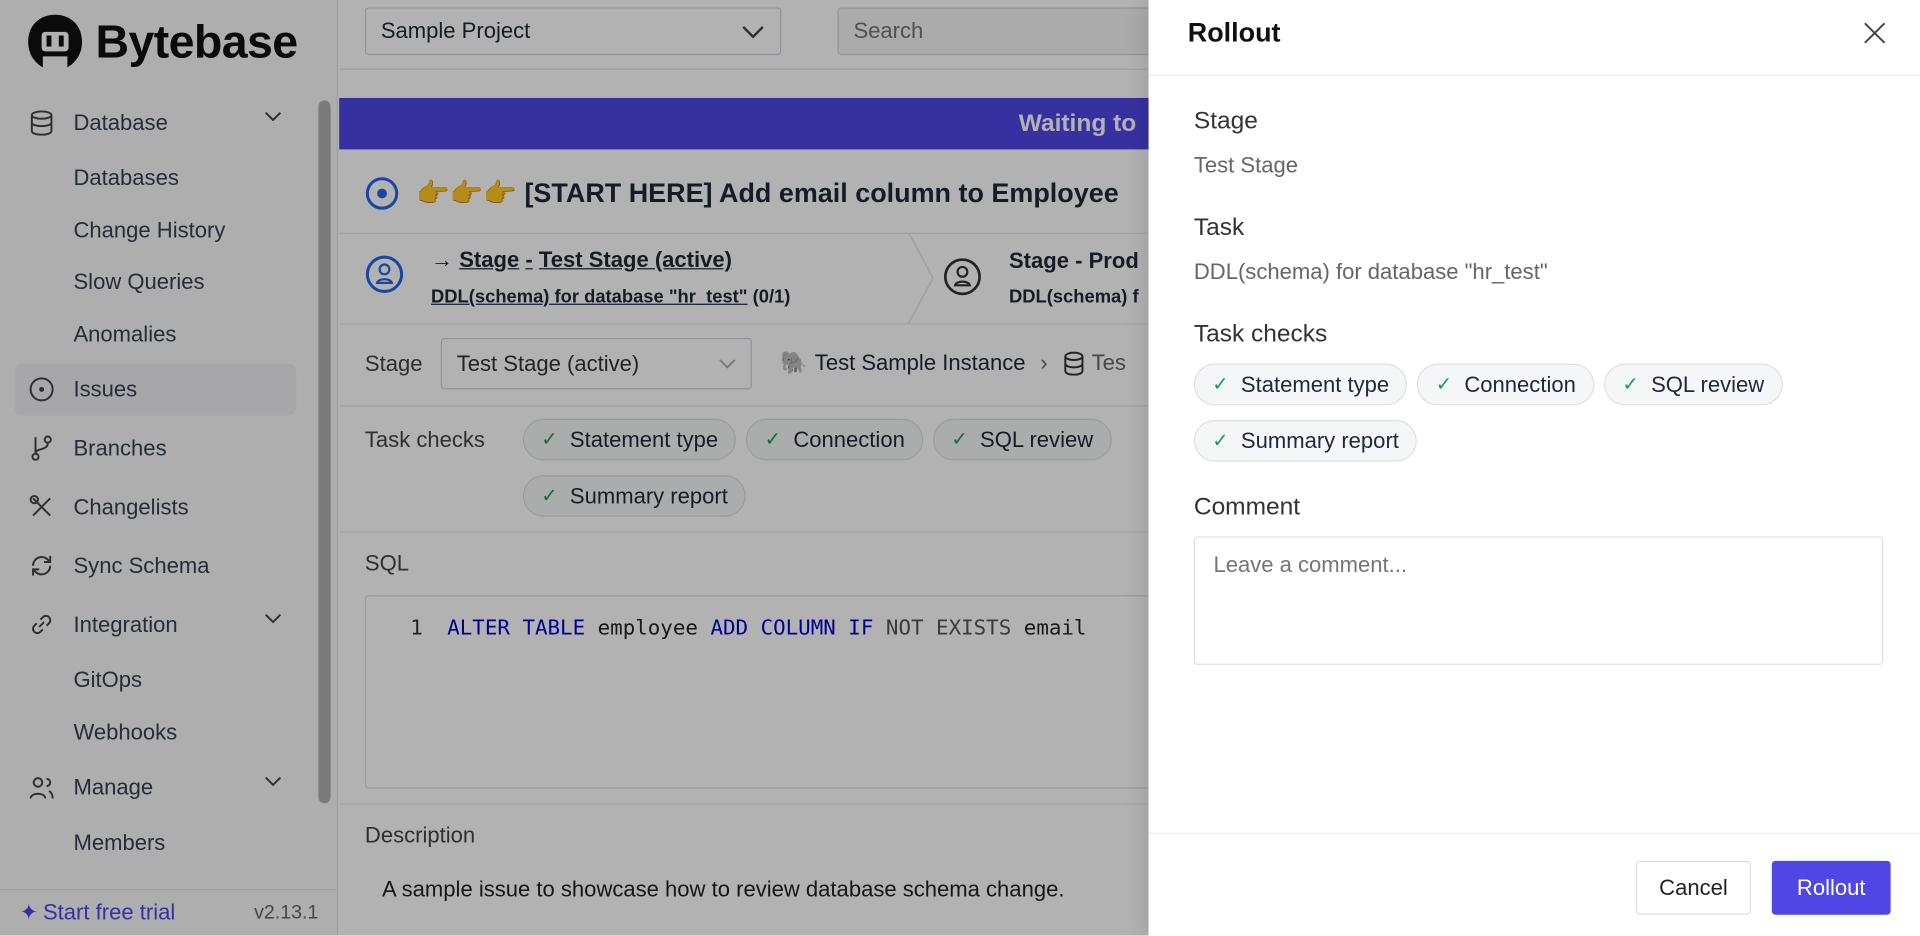  I want to click on rollout-button: Rollout, so click(1831, 887).